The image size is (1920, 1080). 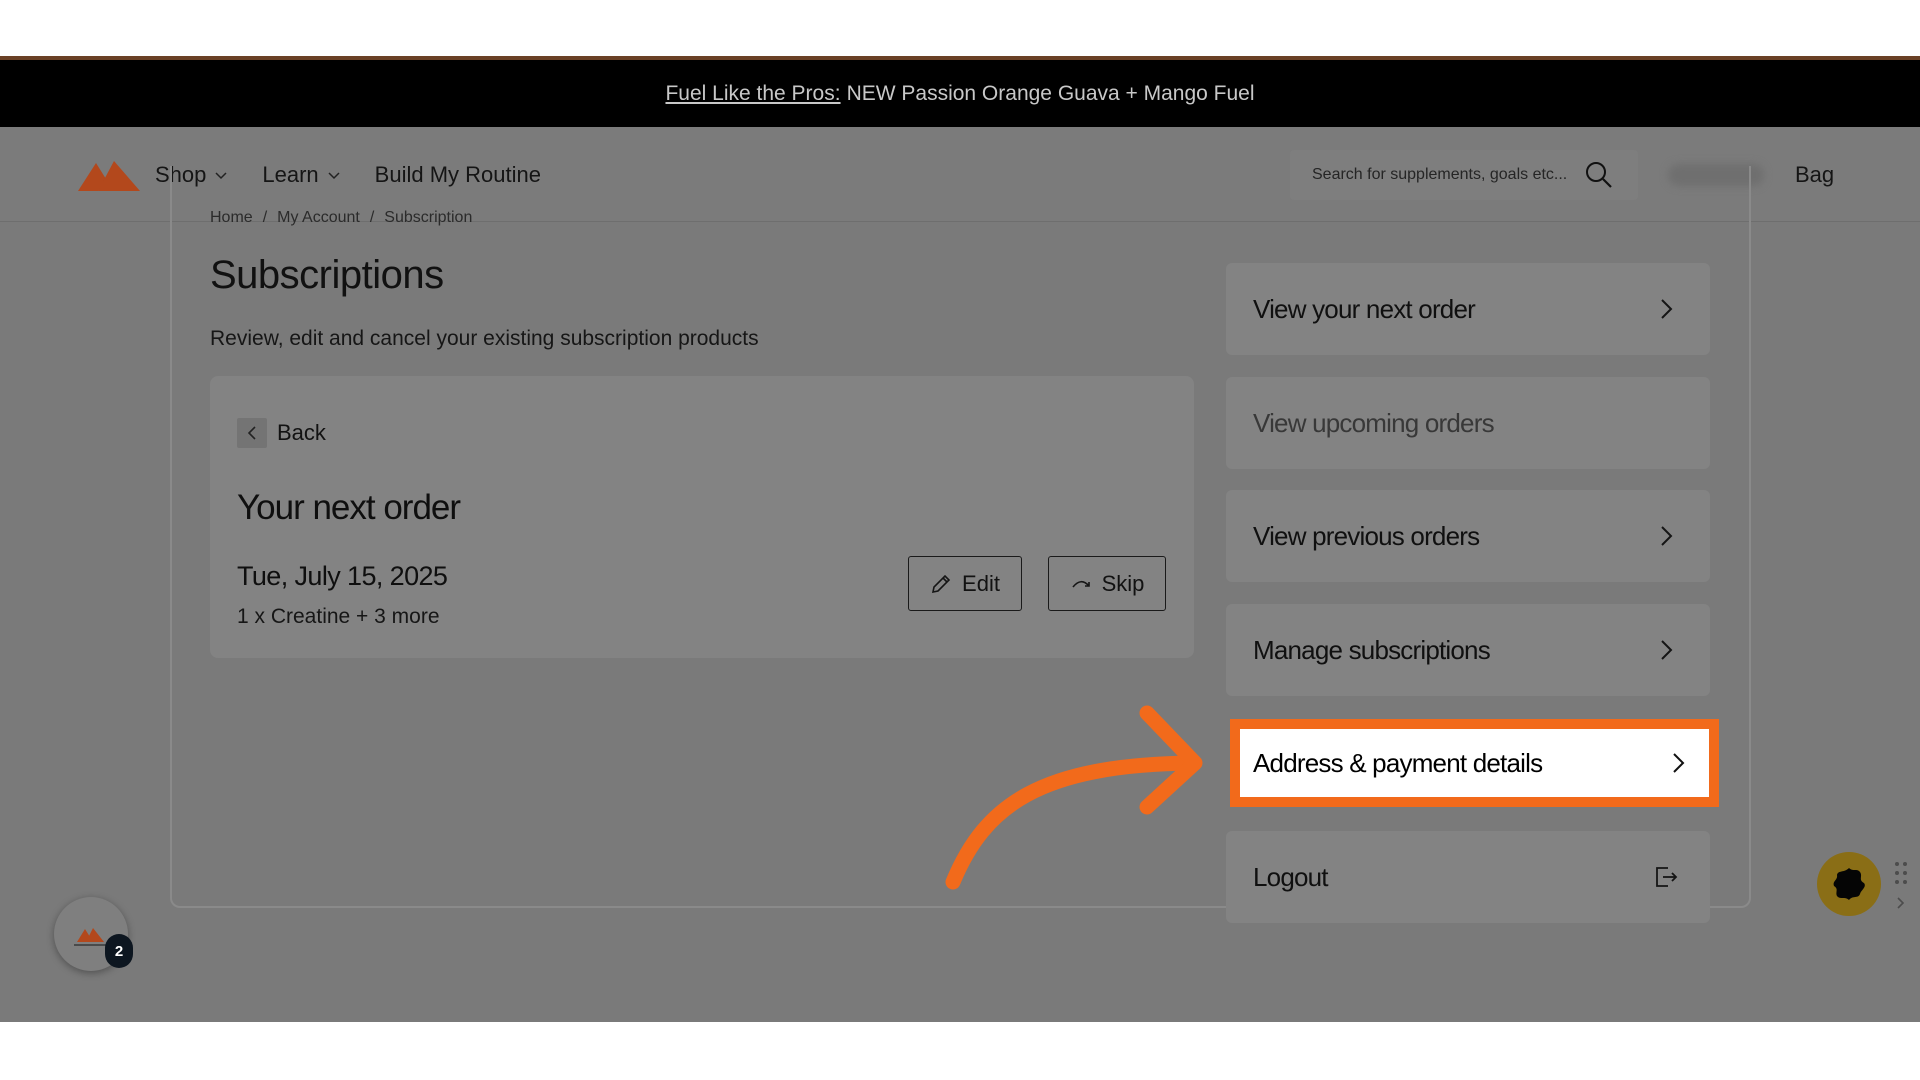 What do you see at coordinates (1372, 649) in the screenshot?
I see `sidebar-item-label: Manage subscriptions` at bounding box center [1372, 649].